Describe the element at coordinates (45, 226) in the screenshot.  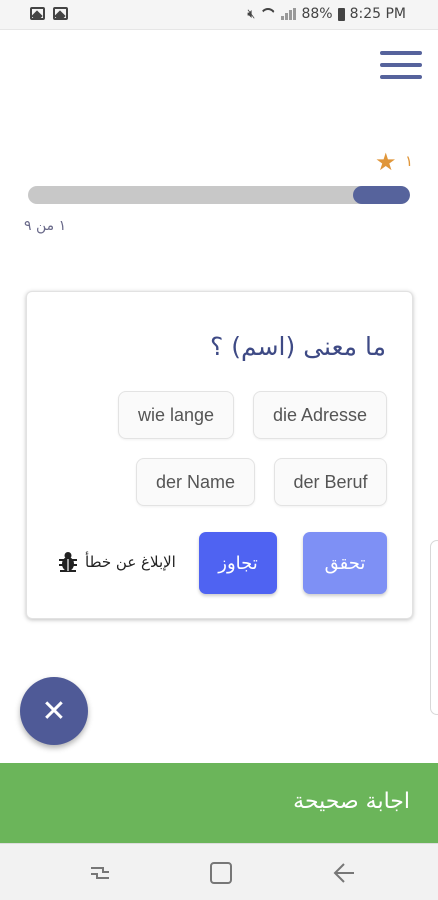
I see `progress-text: ١ من ٩` at that location.